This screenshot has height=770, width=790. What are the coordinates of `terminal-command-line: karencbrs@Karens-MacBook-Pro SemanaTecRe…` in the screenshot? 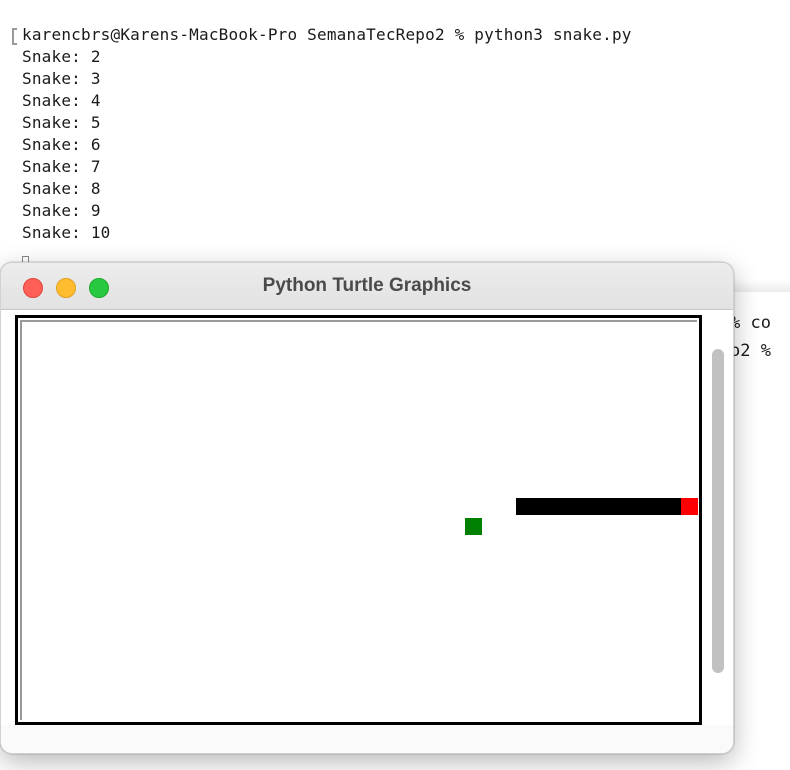 It's located at (327, 34).